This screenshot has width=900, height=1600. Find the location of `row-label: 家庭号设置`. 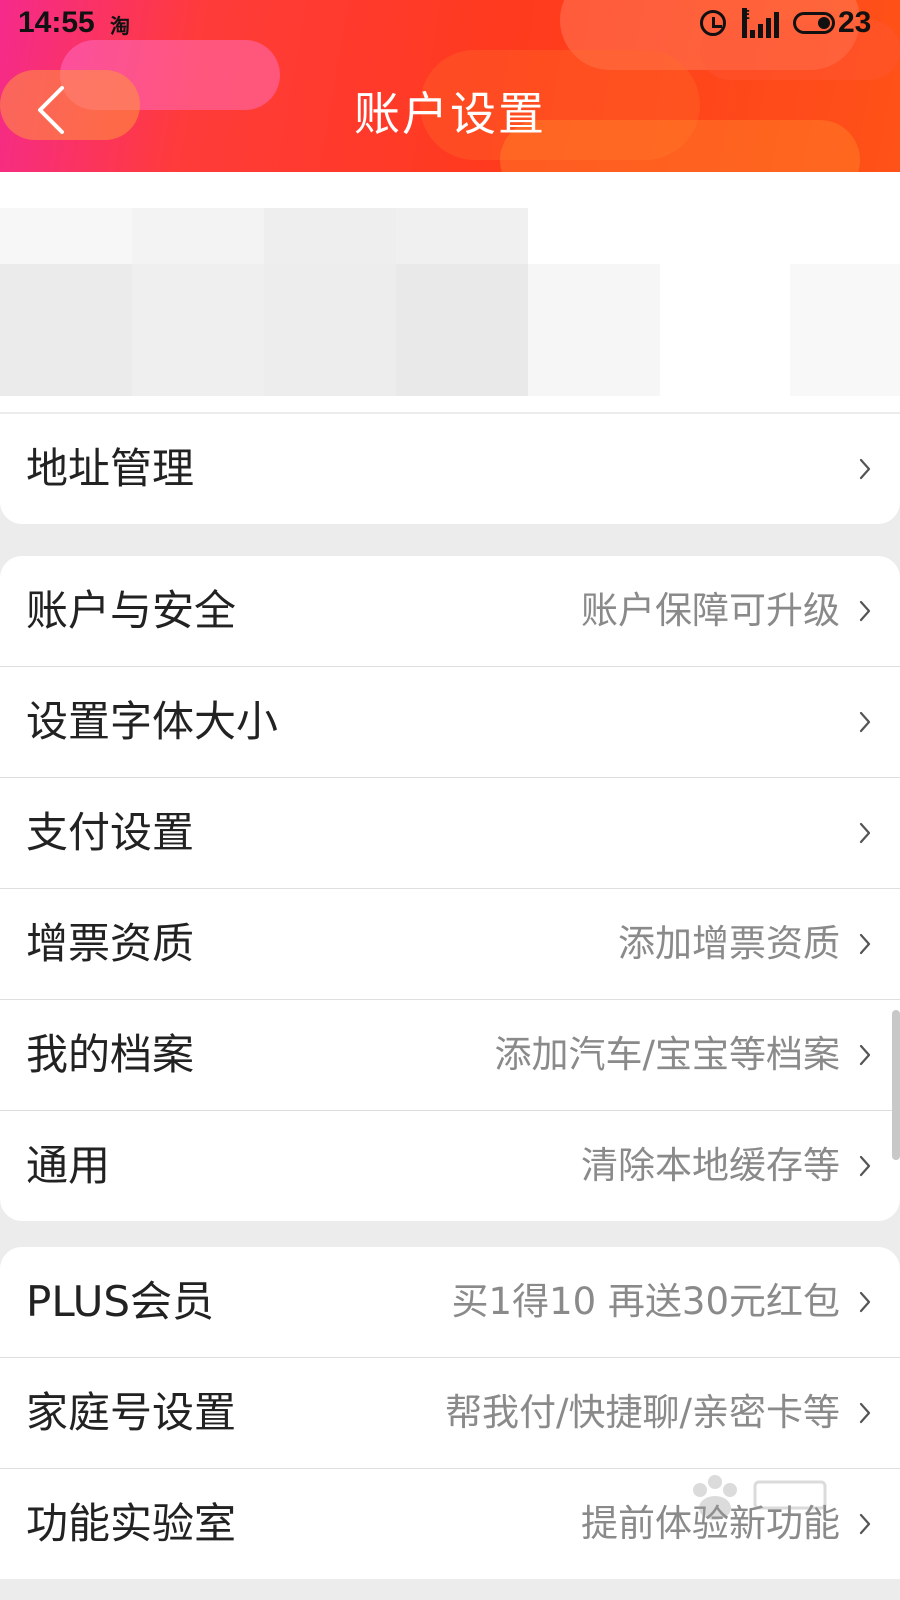

row-label: 家庭号设置 is located at coordinates (131, 1412).